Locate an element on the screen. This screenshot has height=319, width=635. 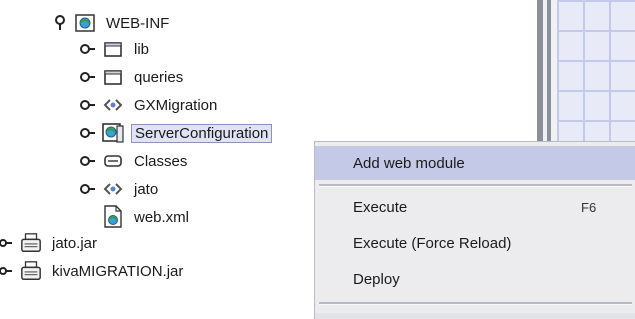
tree-node-gxmigration: GXMigration is located at coordinates (148, 105).